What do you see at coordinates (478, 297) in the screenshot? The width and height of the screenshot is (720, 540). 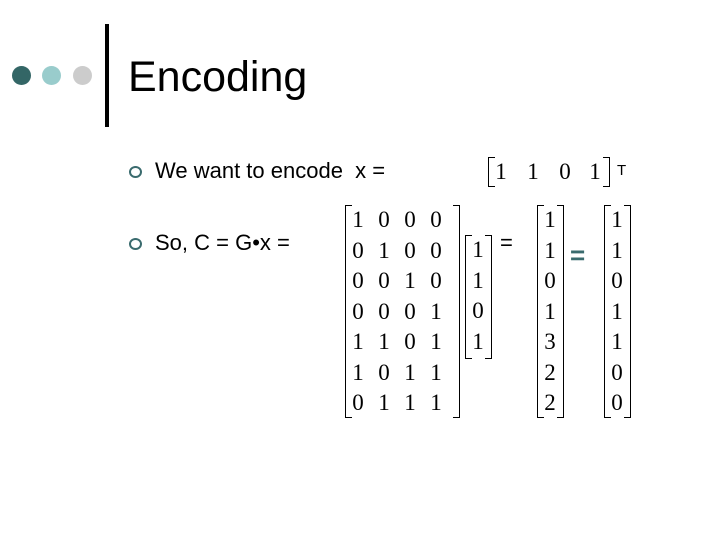 I see `x-column-vector: 1 1 0 1` at bounding box center [478, 297].